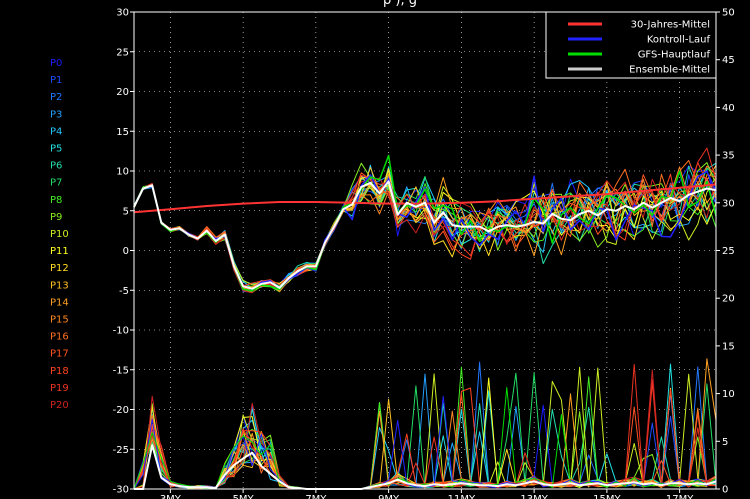 This screenshot has width=750, height=499. What do you see at coordinates (607, 496) in the screenshot?
I see `x-tick-label-6: 15MY` at bounding box center [607, 496].